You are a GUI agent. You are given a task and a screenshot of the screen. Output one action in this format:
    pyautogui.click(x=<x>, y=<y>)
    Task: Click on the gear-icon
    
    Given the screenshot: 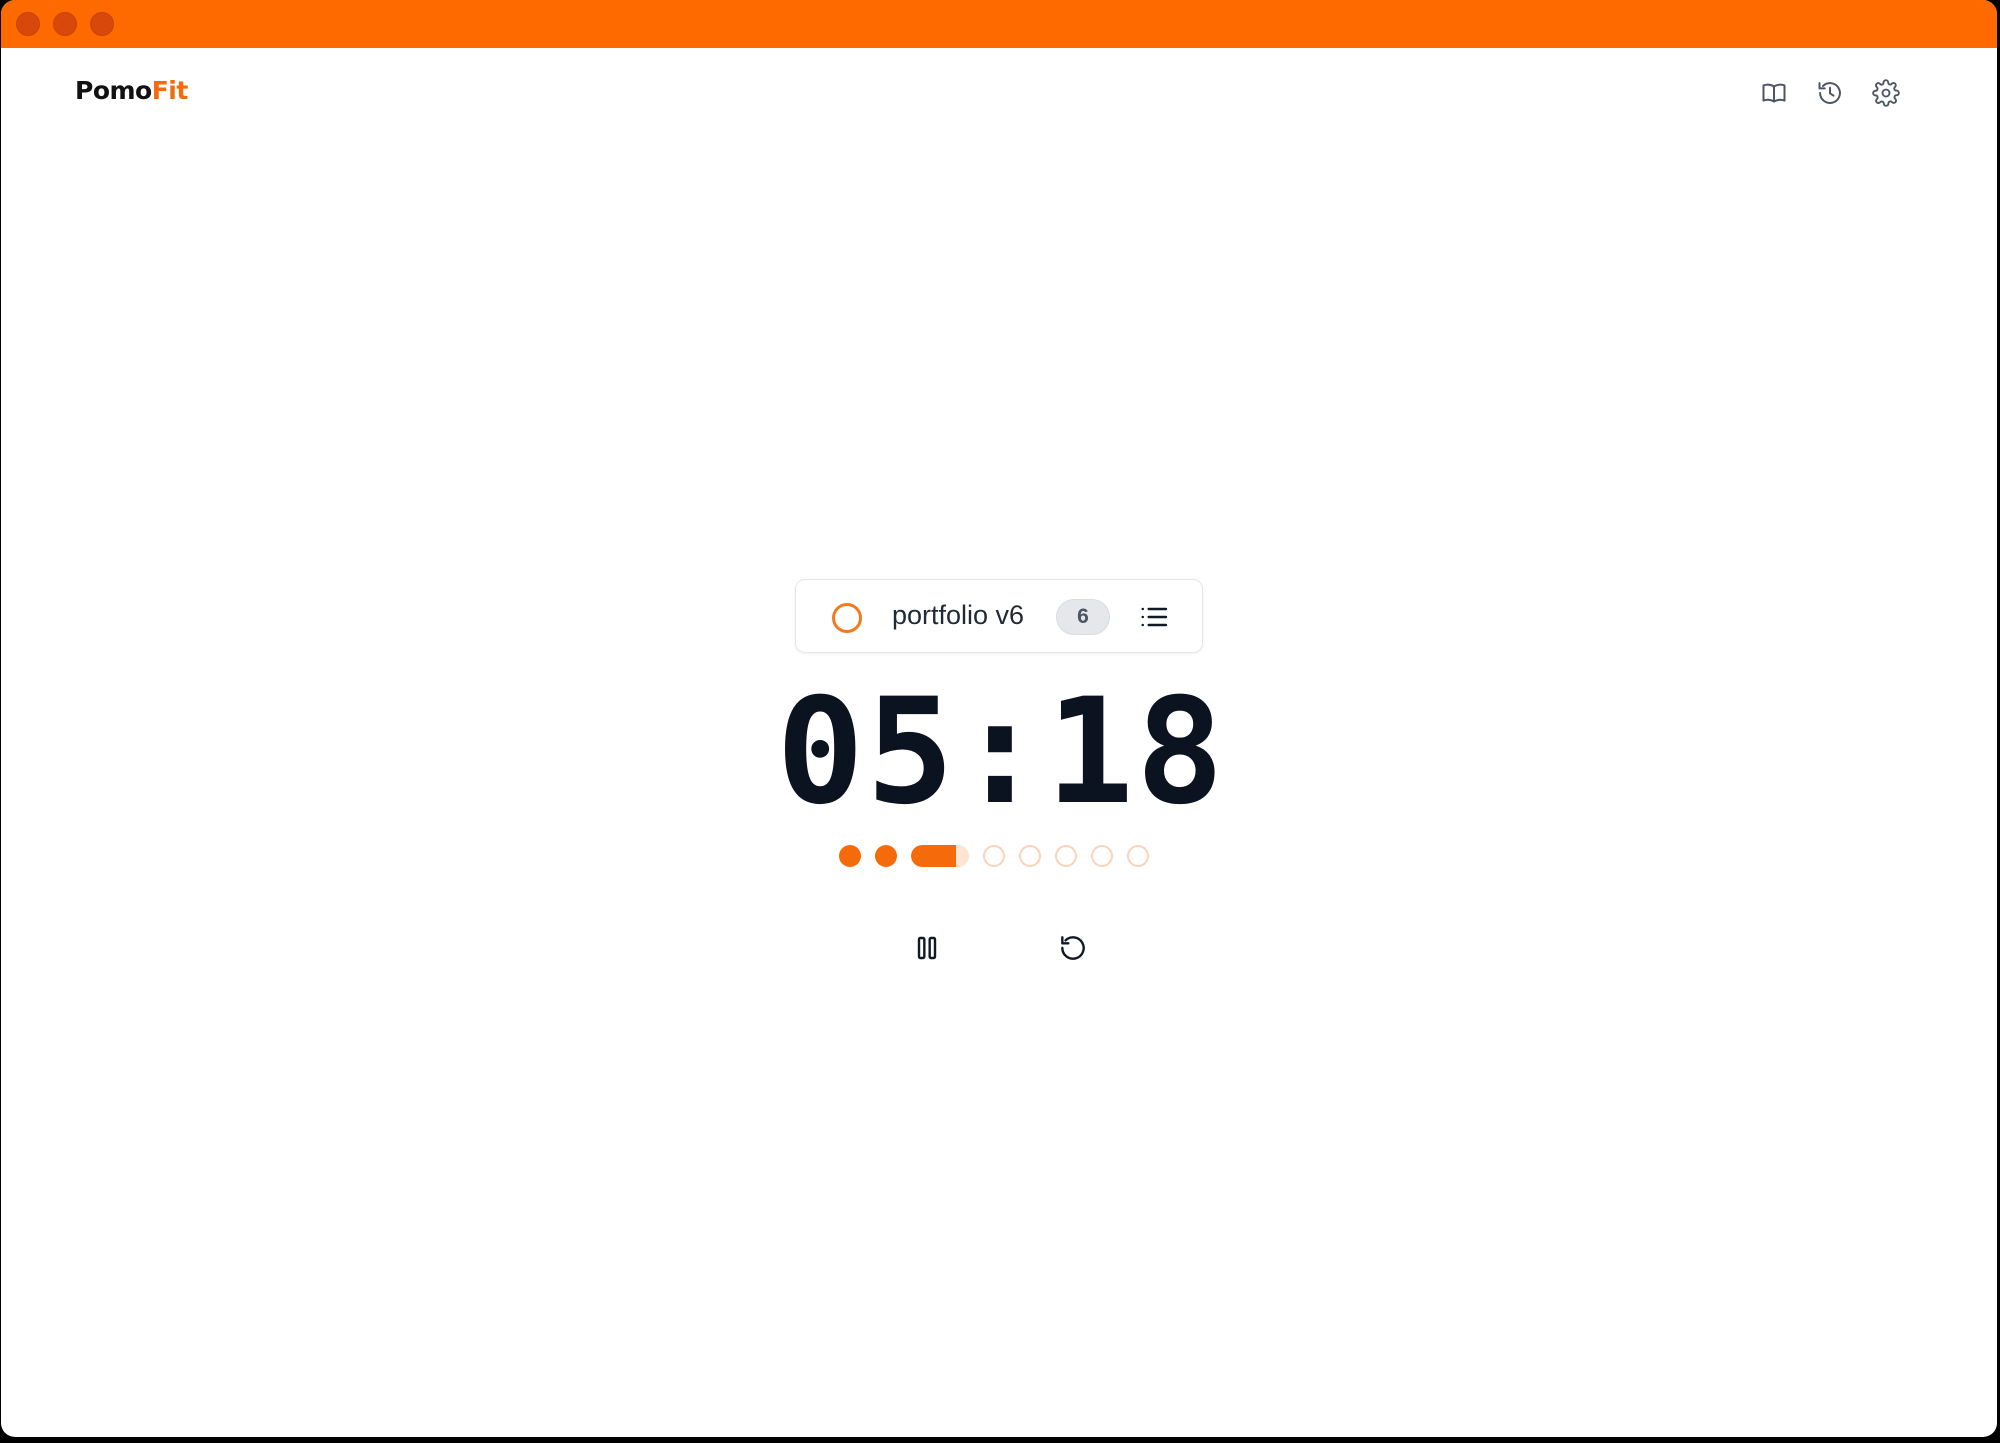 What is the action you would take?
    pyautogui.click(x=1886, y=93)
    